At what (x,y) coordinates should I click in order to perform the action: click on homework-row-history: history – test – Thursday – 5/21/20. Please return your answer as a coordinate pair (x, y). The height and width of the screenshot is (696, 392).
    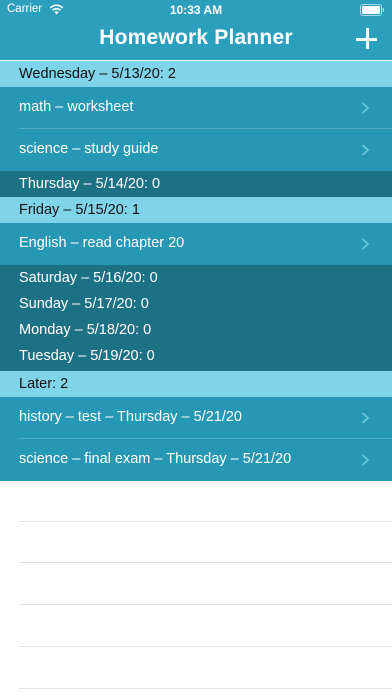
    Looking at the image, I should click on (196, 418).